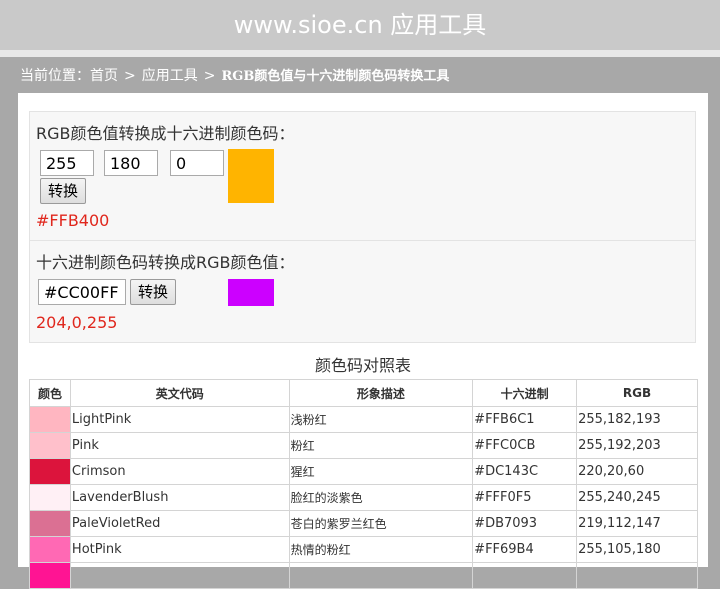 This screenshot has width=720, height=589. I want to click on hex-value-input, so click(82, 292).